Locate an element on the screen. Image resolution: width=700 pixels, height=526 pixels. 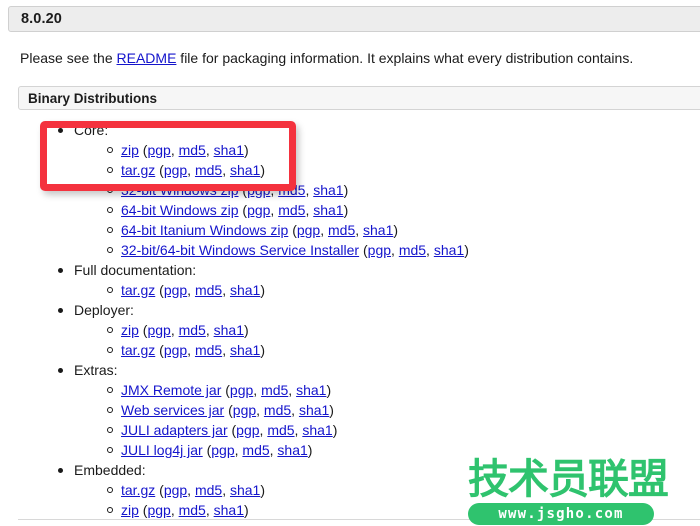
binary-distributions-header: Binary Distributions is located at coordinates (359, 98).